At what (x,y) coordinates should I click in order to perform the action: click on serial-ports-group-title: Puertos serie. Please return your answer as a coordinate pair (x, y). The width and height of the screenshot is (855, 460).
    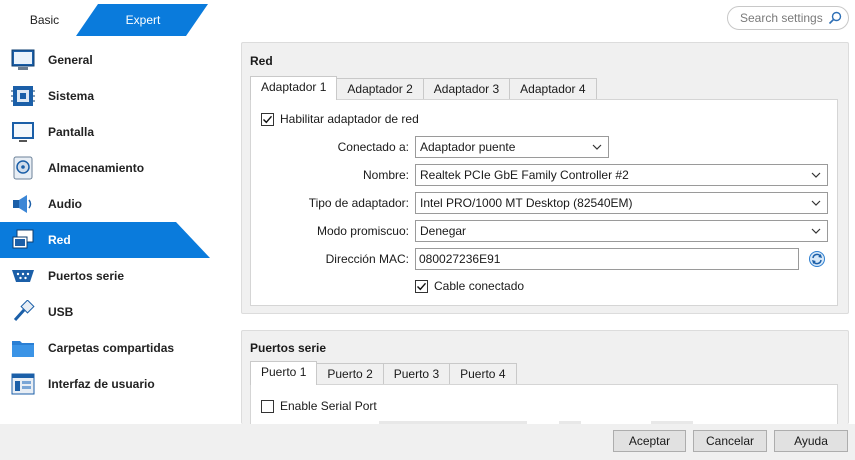
    Looking at the image, I should click on (288, 348).